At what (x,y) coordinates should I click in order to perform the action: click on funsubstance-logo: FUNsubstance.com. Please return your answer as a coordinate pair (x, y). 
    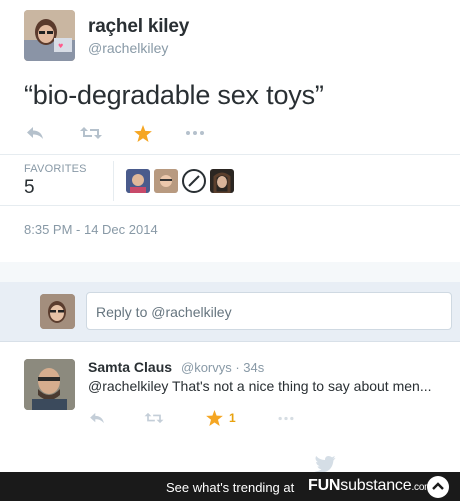
    Looking at the image, I should click on (370, 486).